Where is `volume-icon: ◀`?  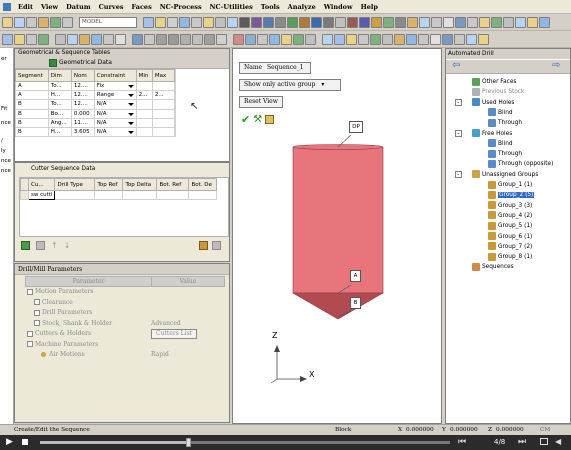 volume-icon: ◀ is located at coordinates (558, 441).